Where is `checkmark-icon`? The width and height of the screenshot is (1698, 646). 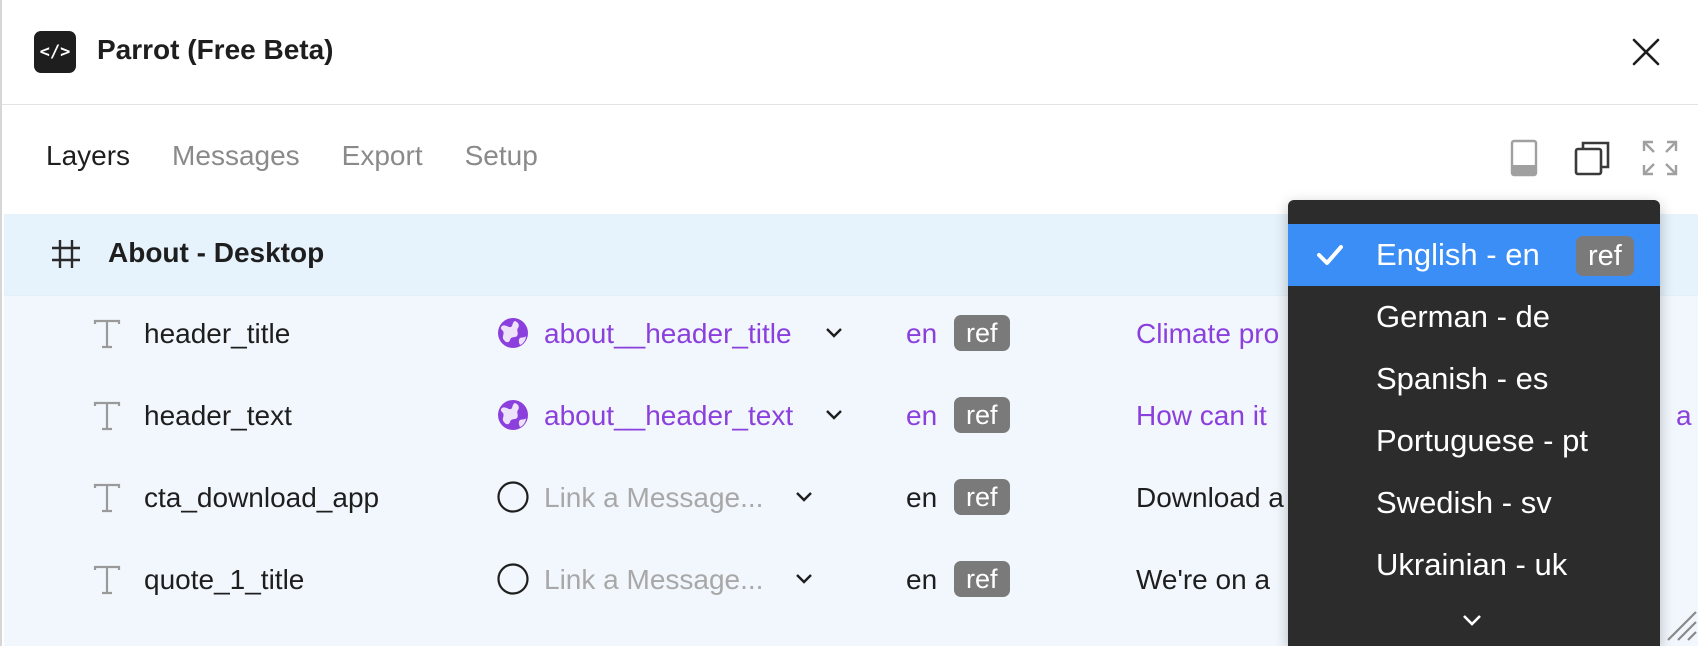 checkmark-icon is located at coordinates (1330, 255).